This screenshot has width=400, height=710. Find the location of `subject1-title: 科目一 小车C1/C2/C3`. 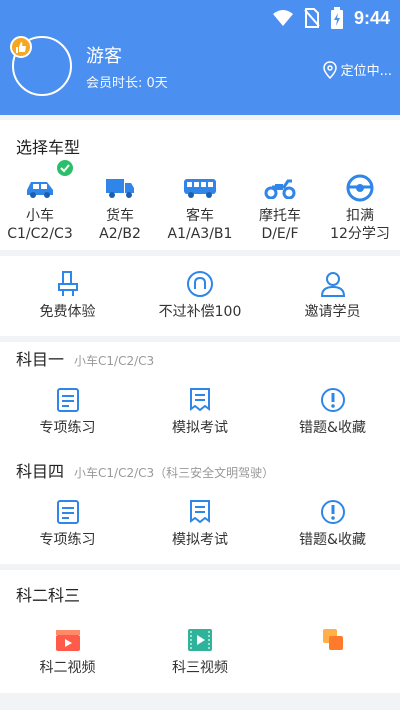

subject1-title: 科目一 小车C1/C2/C3 is located at coordinates (85, 358).